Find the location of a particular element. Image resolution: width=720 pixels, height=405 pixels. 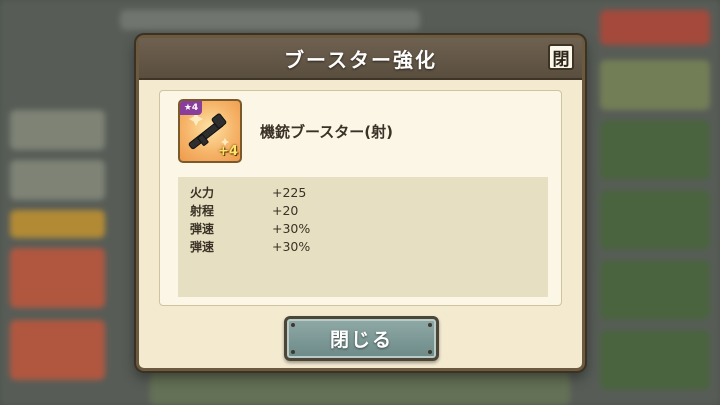

dialog-title: ブースター強化 is located at coordinates (360, 59).